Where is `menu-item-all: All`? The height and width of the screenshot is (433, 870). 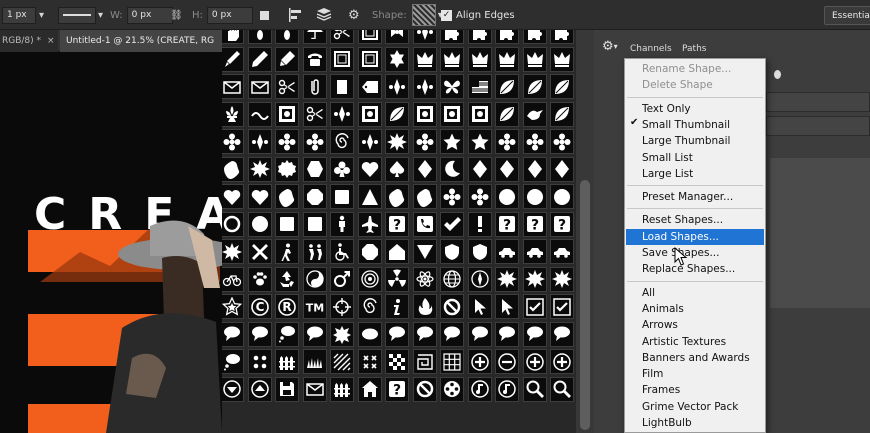 menu-item-all: All is located at coordinates (695, 293).